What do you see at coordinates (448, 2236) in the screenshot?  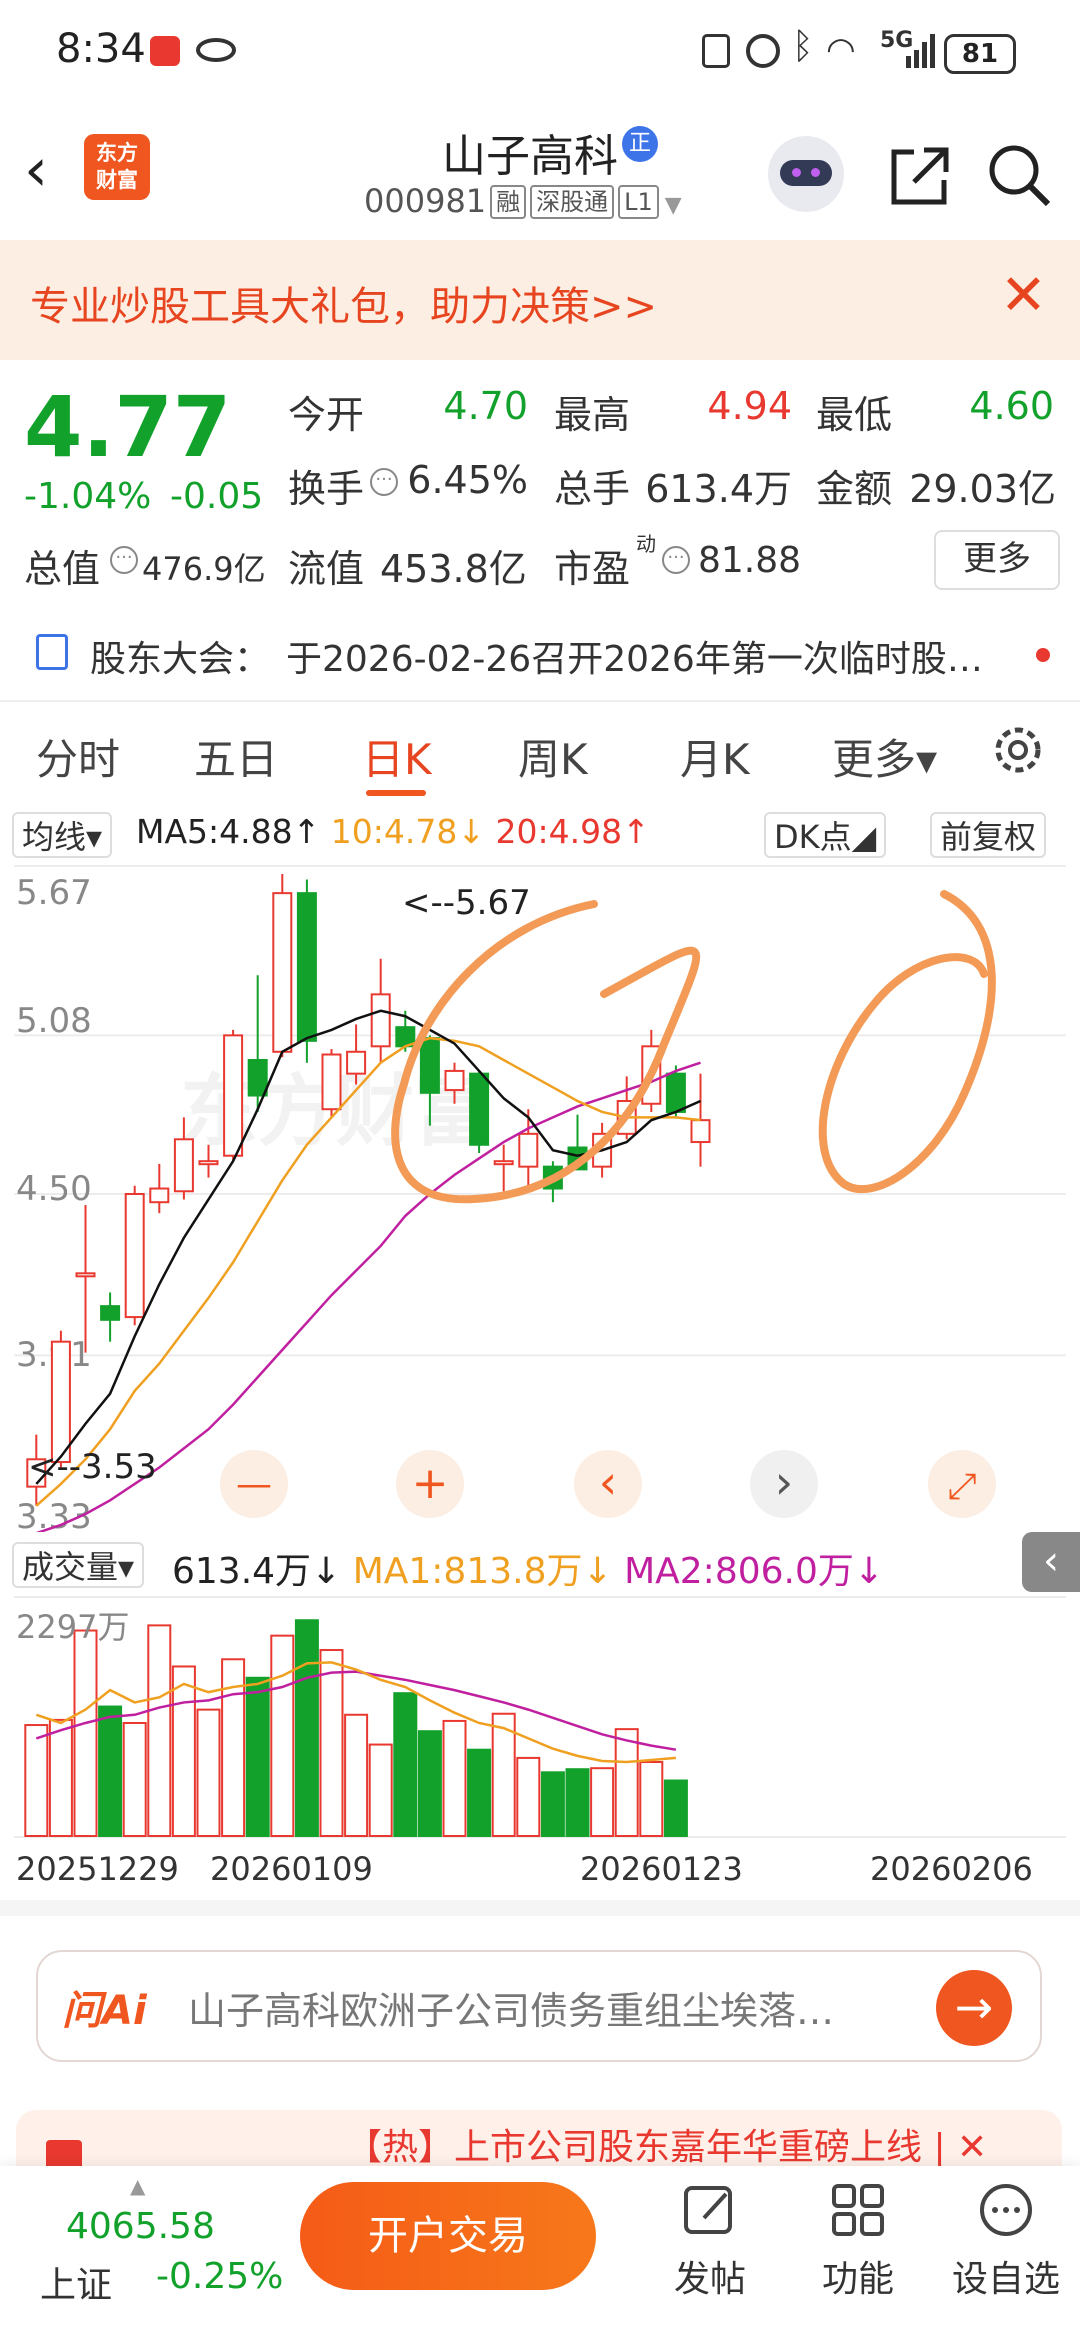 I see `trade-button: 开户交易` at bounding box center [448, 2236].